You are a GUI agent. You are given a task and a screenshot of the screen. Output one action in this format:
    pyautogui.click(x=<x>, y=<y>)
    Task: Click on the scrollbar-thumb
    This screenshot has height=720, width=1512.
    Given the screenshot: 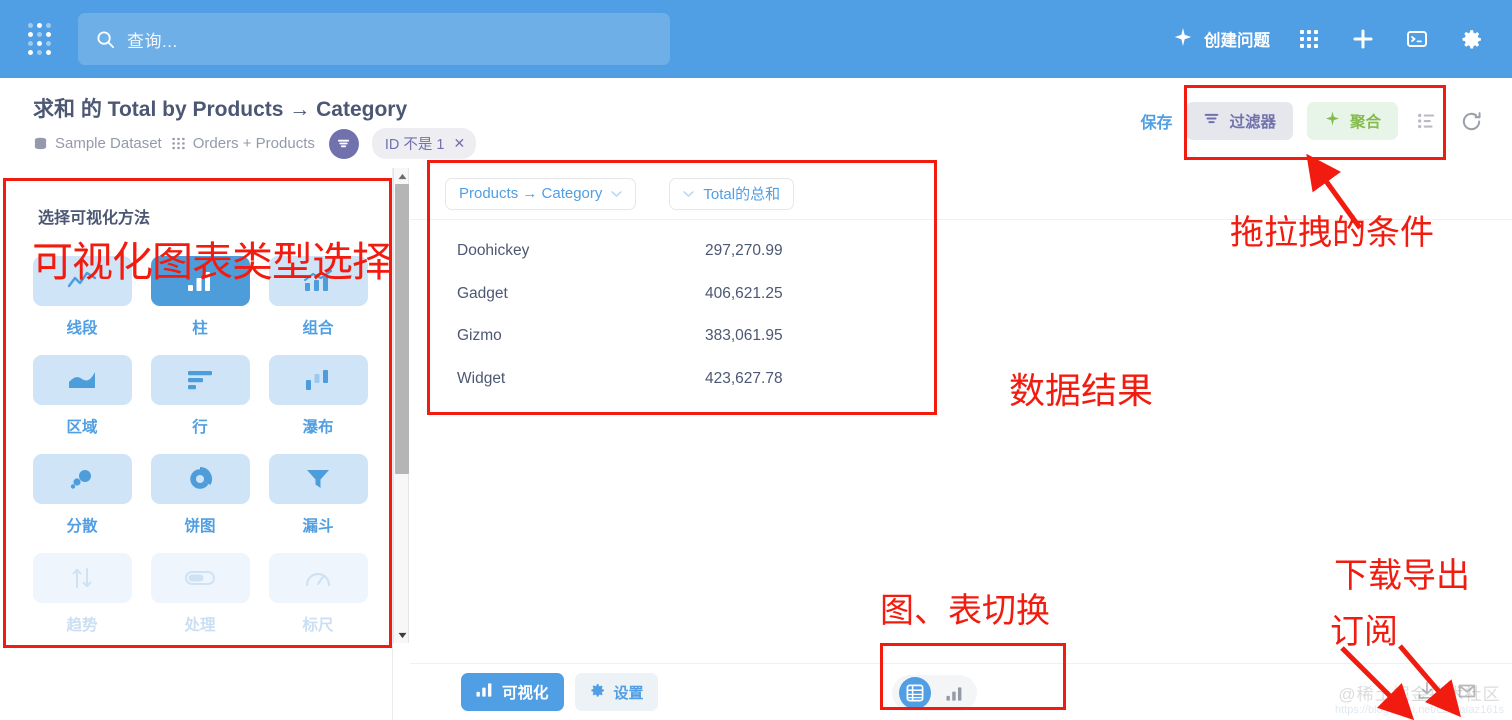 What is the action you would take?
    pyautogui.click(x=402, y=329)
    